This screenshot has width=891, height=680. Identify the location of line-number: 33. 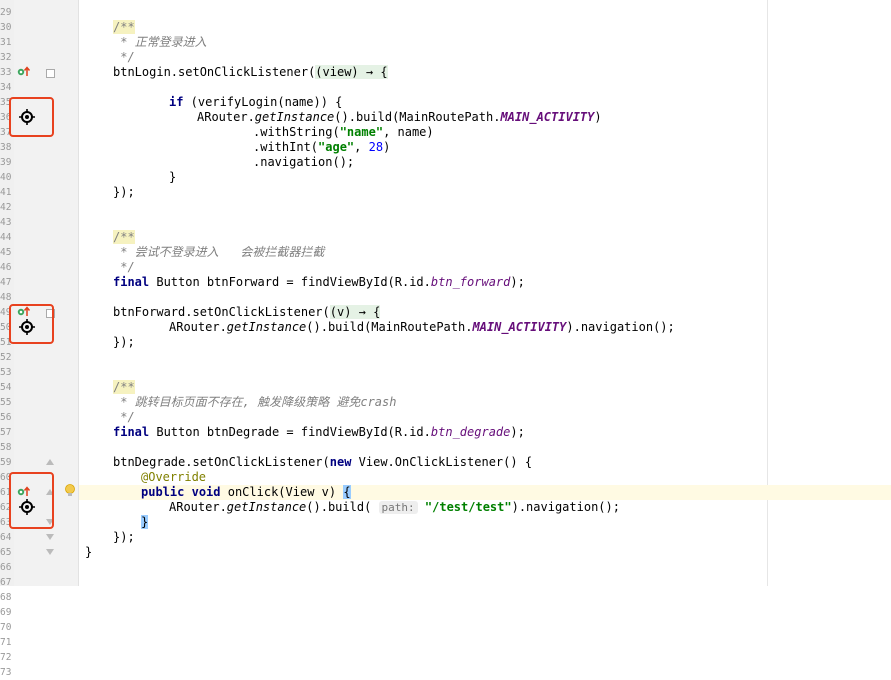
(6, 72).